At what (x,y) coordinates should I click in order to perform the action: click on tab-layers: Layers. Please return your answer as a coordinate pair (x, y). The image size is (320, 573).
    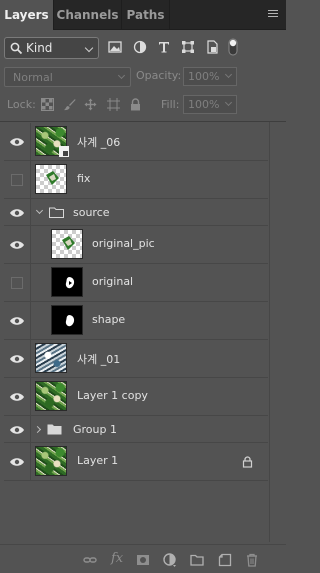
    Looking at the image, I should click on (27, 15).